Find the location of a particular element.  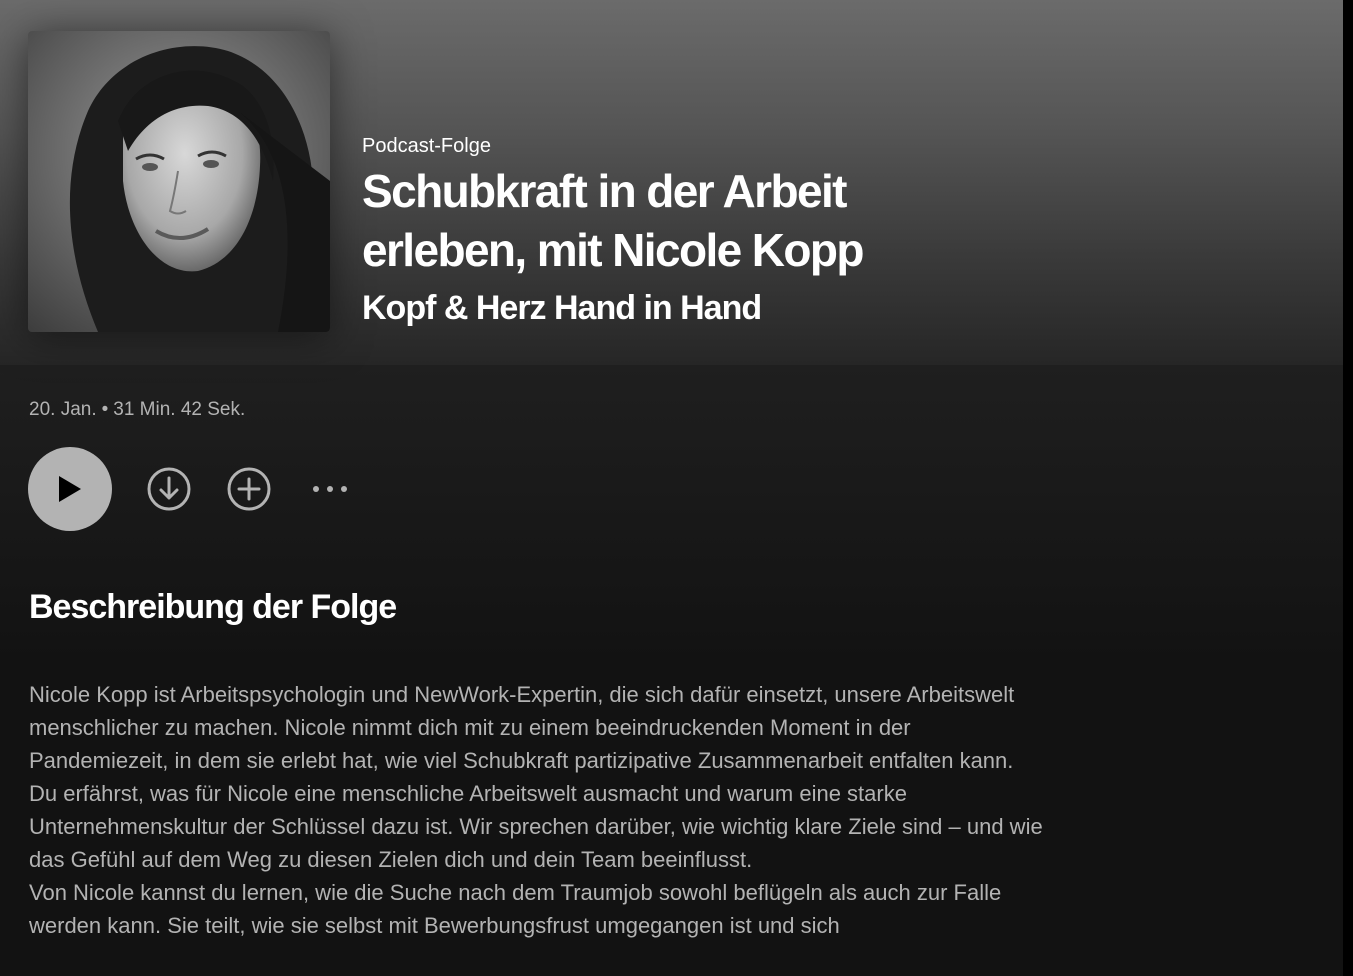

more-options-icon is located at coordinates (330, 489).